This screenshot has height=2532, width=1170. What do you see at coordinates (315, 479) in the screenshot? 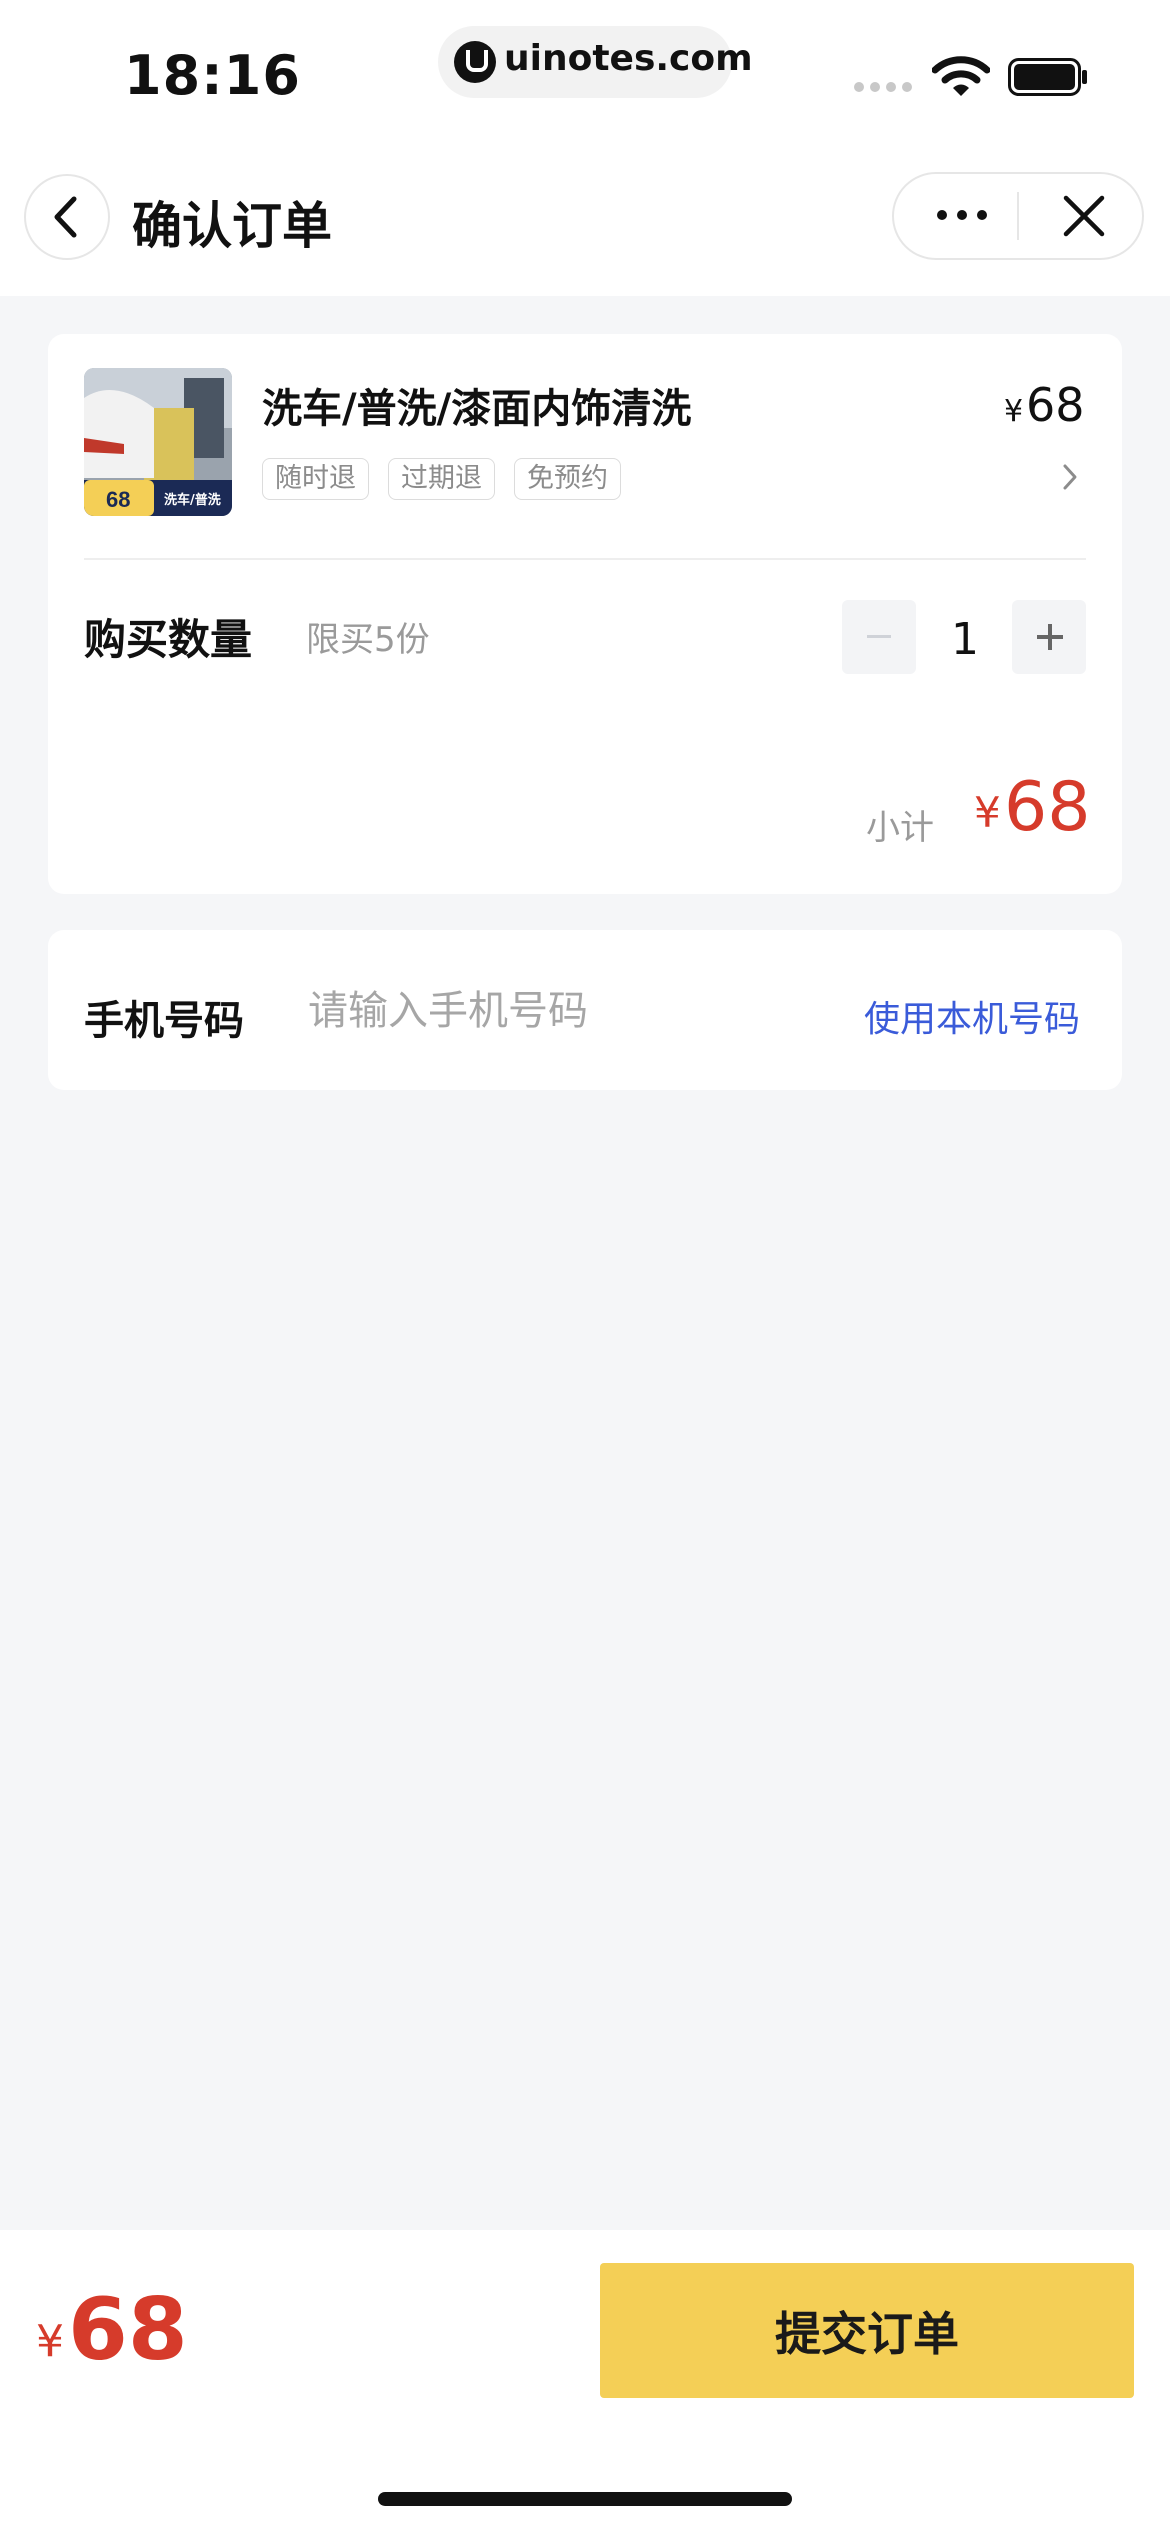
I see `tag-anytime-refund: 随时退` at bounding box center [315, 479].